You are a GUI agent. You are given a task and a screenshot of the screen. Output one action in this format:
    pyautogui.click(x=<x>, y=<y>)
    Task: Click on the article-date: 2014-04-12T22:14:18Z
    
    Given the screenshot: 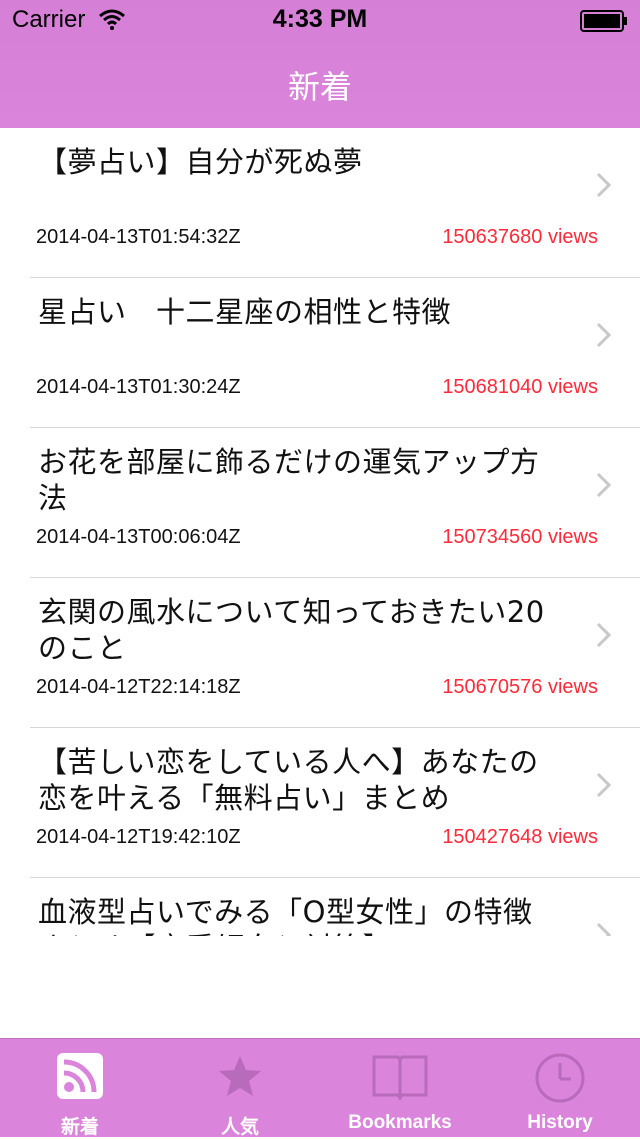 What is the action you would take?
    pyautogui.click(x=138, y=687)
    